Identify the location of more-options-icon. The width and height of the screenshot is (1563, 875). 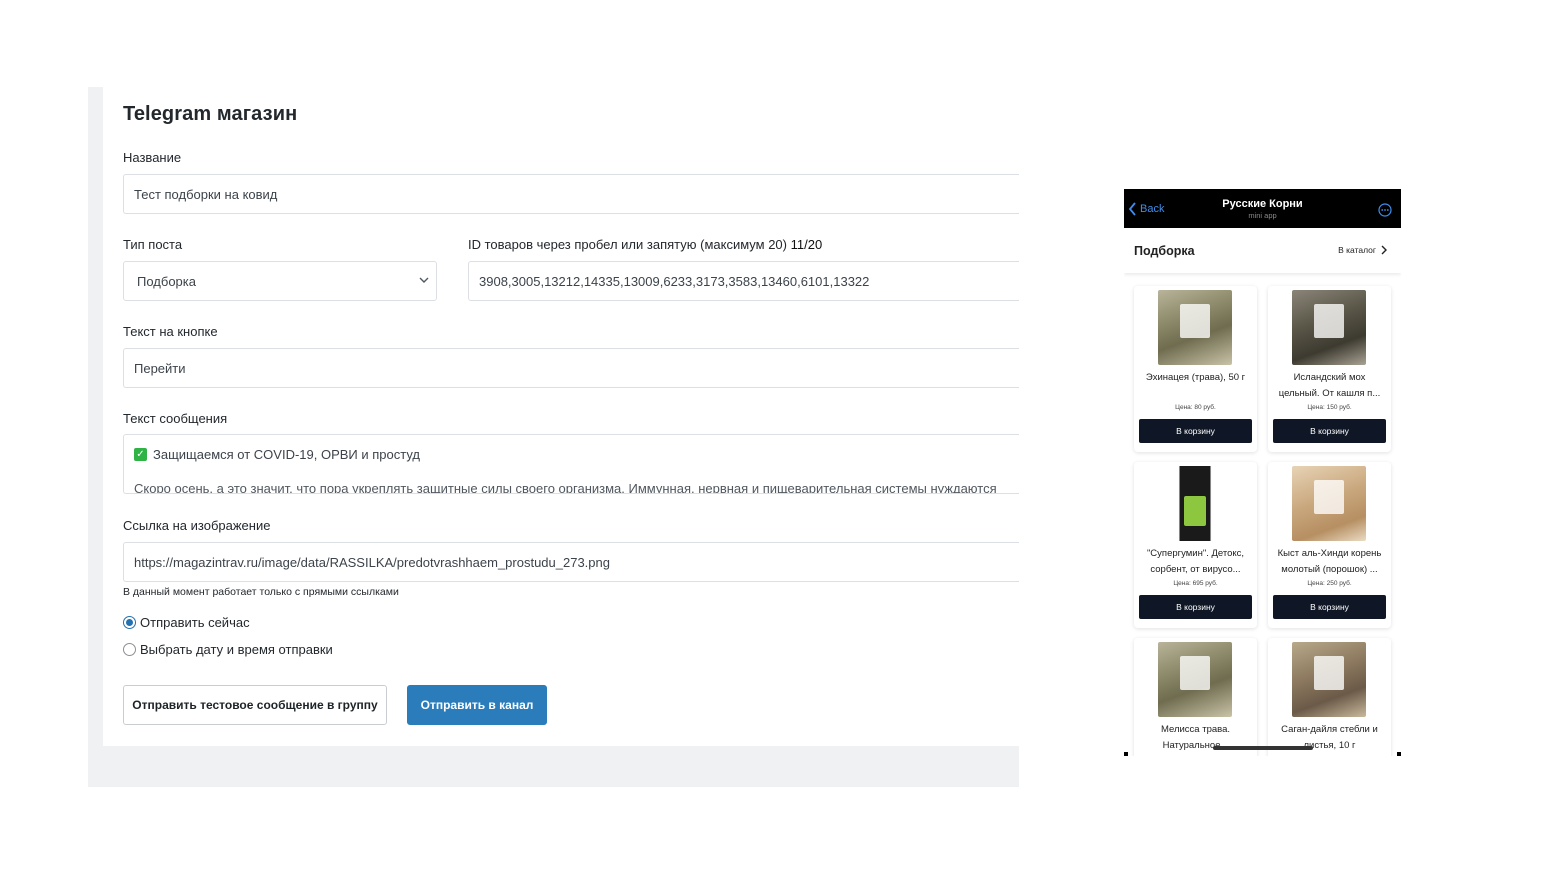
(1385, 210).